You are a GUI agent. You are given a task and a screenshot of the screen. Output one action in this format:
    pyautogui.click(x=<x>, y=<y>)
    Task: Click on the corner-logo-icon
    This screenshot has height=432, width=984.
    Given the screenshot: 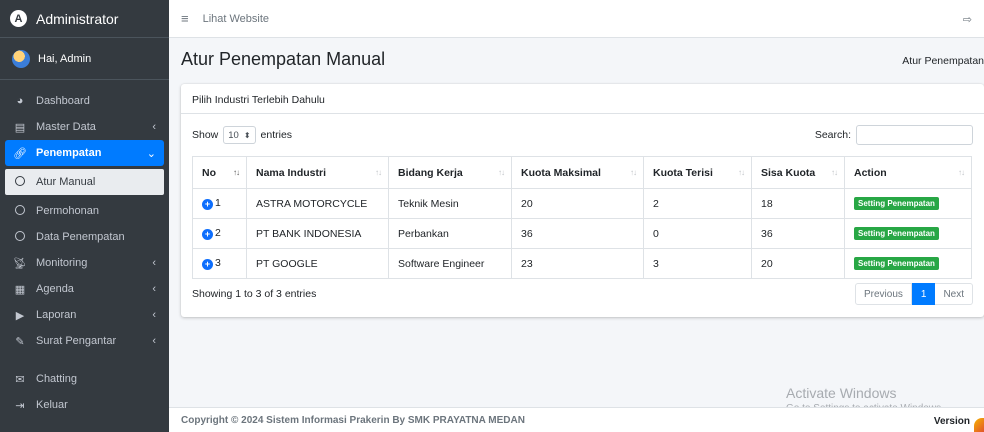 What is the action you would take?
    pyautogui.click(x=979, y=425)
    